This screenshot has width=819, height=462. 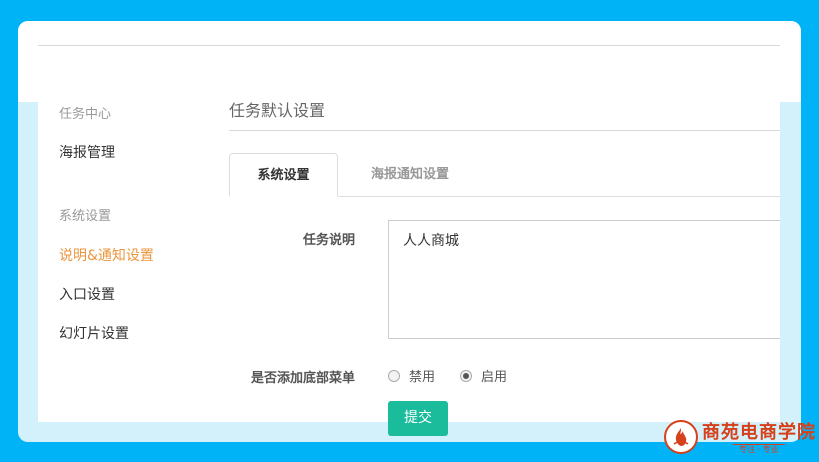 What do you see at coordinates (85, 114) in the screenshot?
I see `sidebar-group-task-center: 任务中心` at bounding box center [85, 114].